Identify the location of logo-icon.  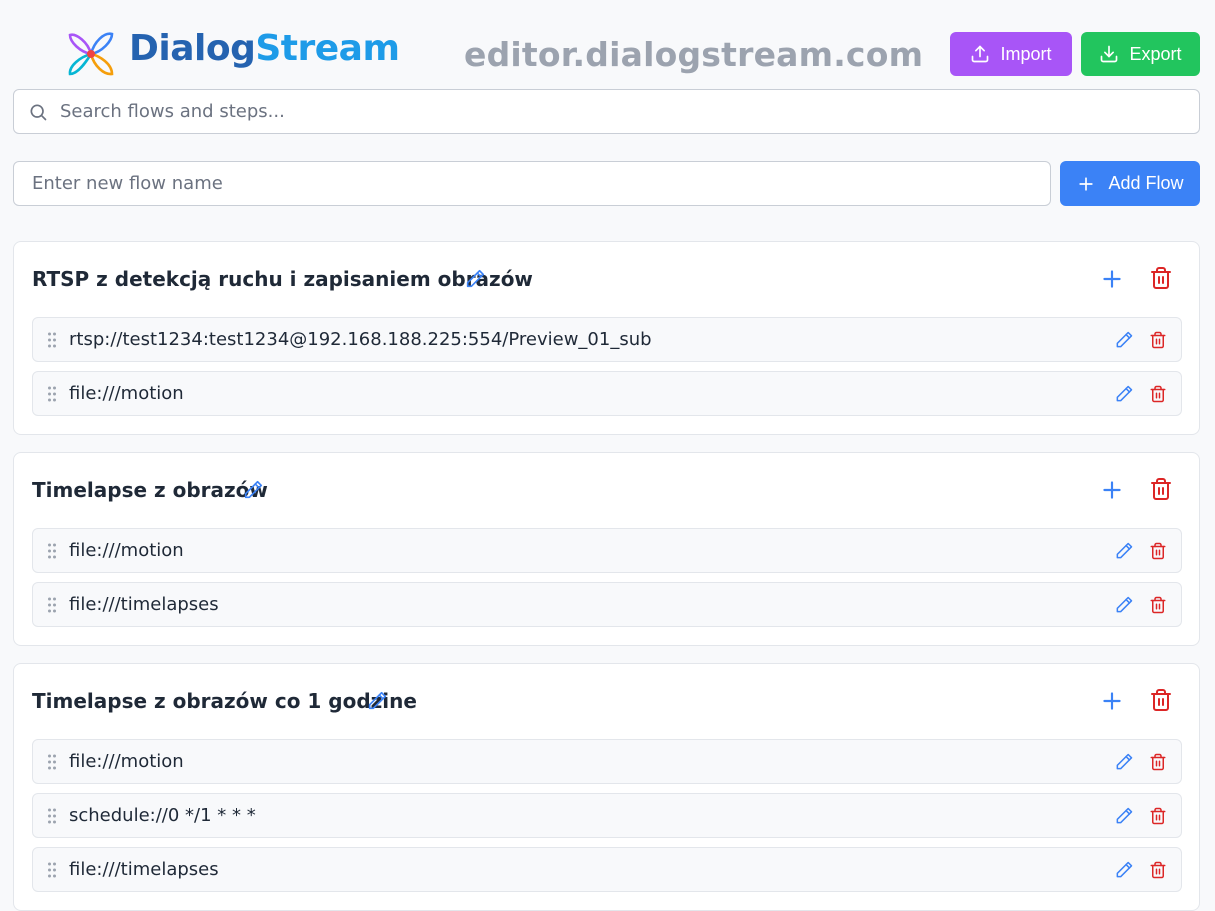
(91, 54).